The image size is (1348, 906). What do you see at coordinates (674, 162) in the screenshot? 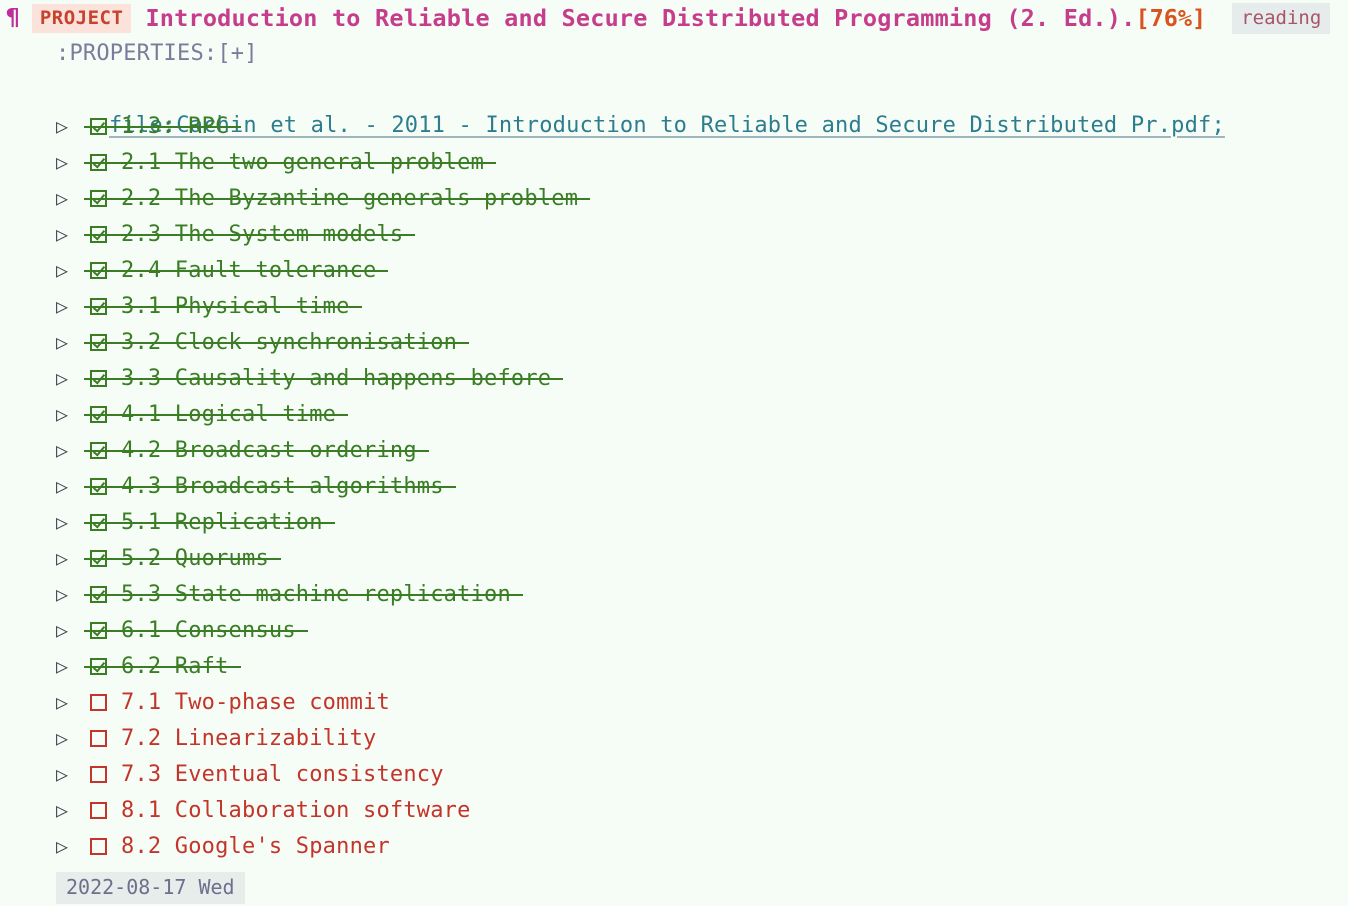
I see `list-item: ▷ 2.1 The two general problem` at bounding box center [674, 162].